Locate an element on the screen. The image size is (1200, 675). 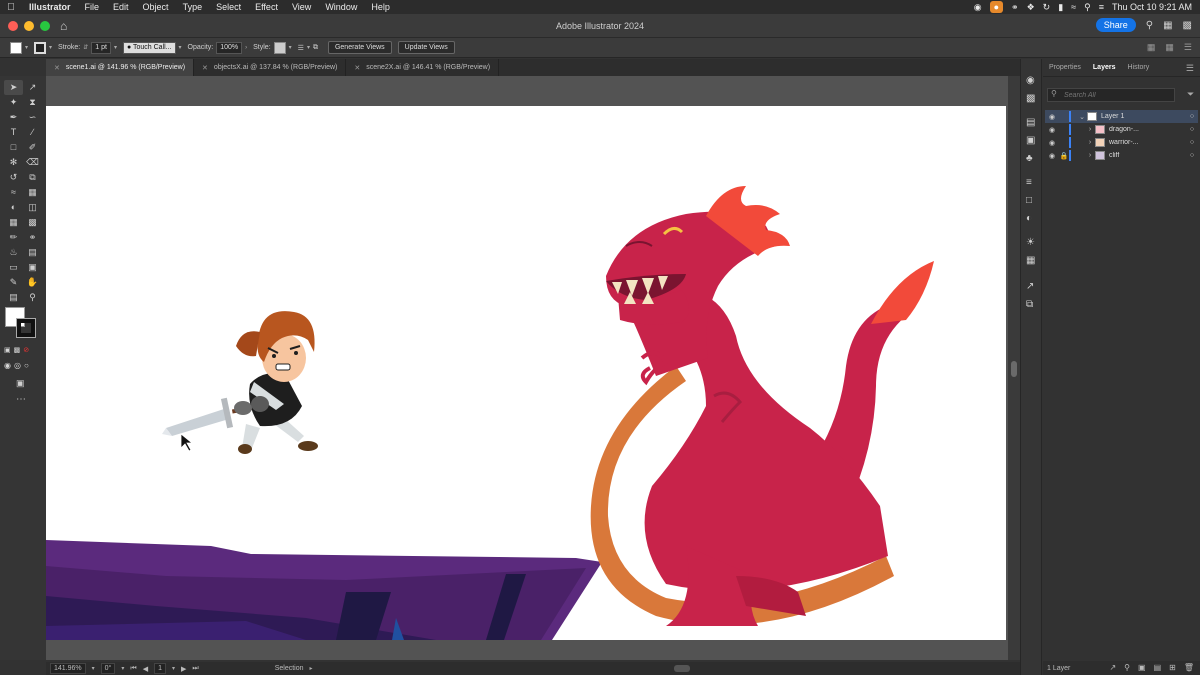
gradient-swatch-icon: ▩ is located at coordinates (17, 350).